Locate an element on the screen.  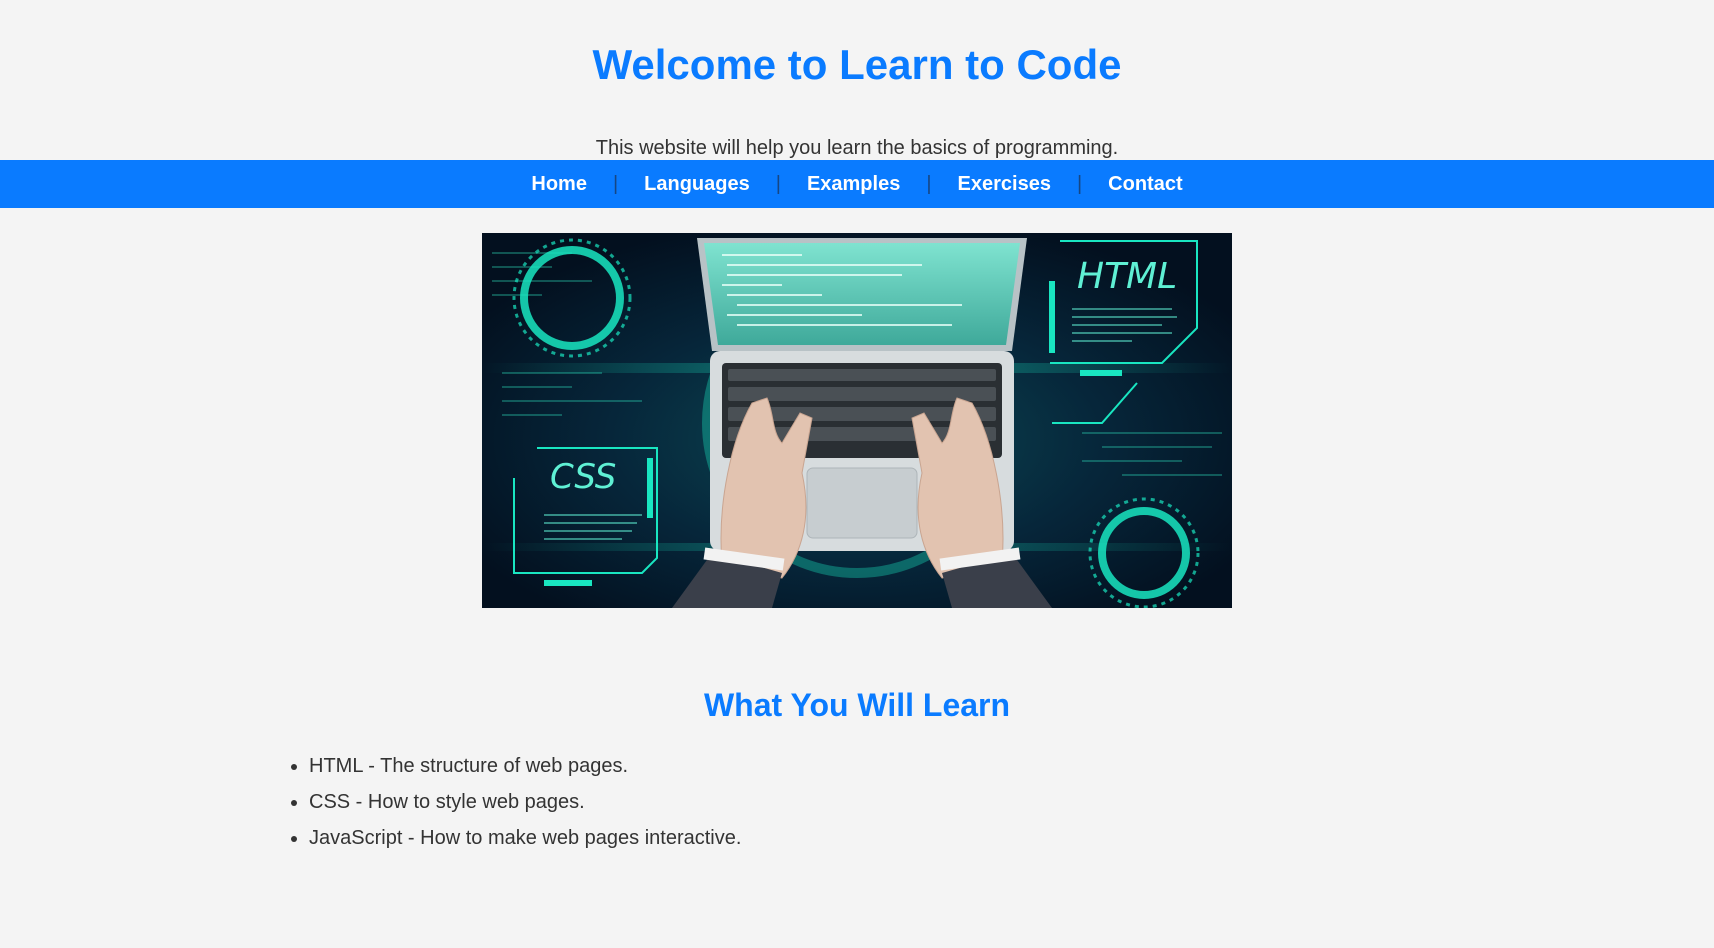
nav-home: Home is located at coordinates (559, 184).